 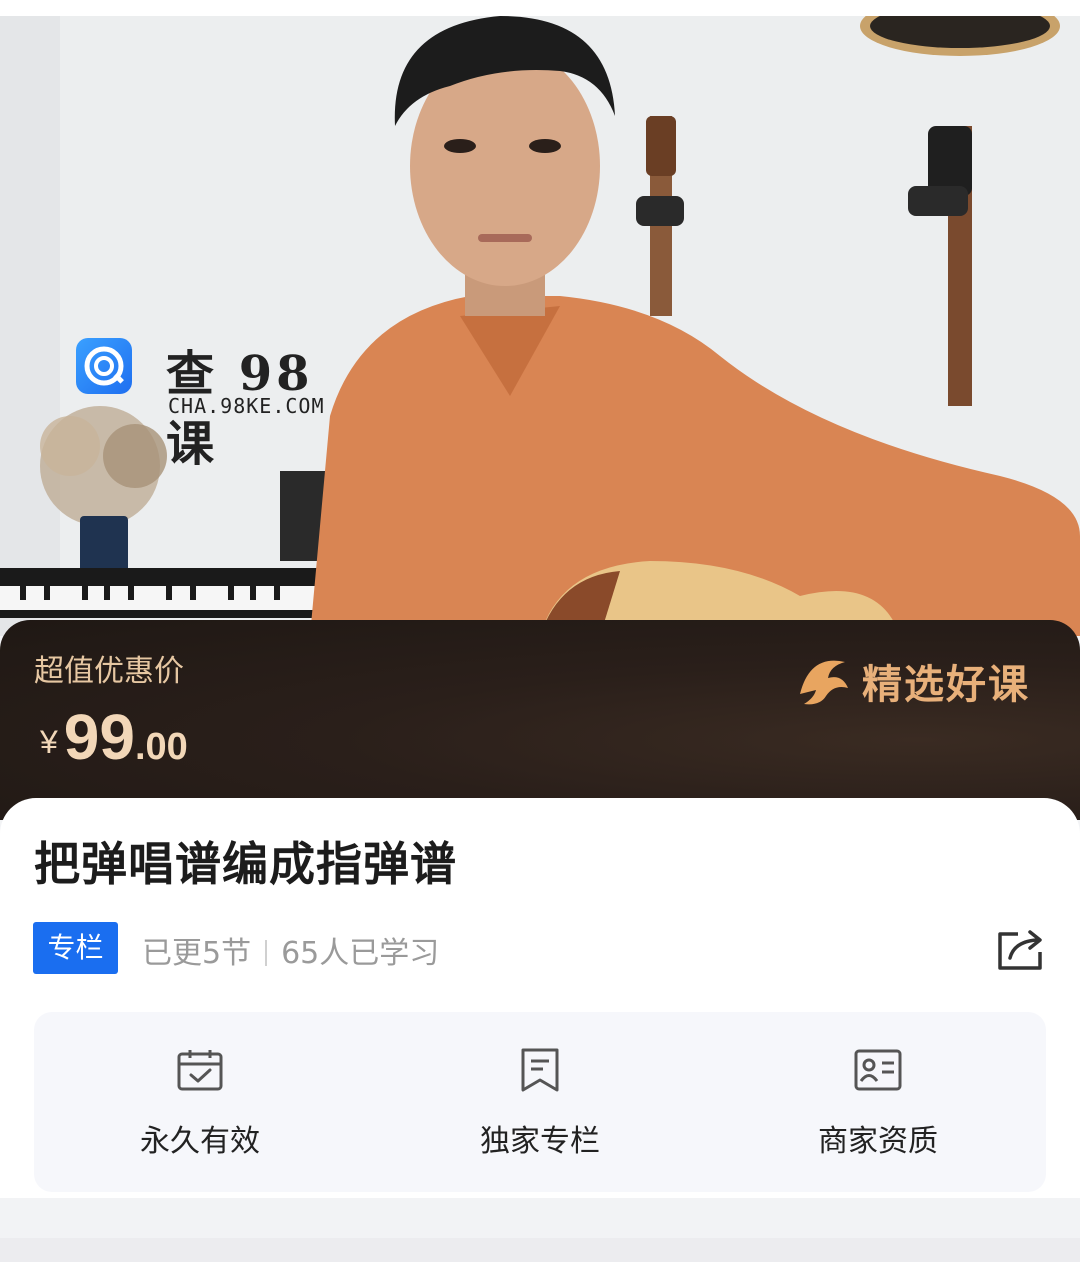 What do you see at coordinates (878, 1070) in the screenshot?
I see `id-card-icon` at bounding box center [878, 1070].